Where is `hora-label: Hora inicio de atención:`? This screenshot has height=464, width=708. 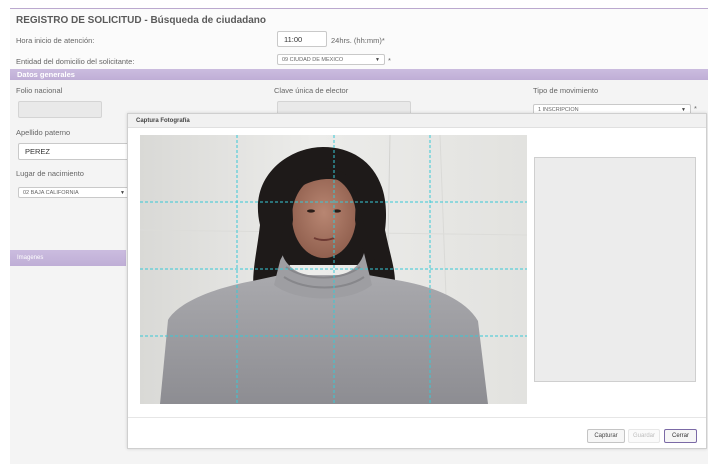 hora-label: Hora inicio de atención: is located at coordinates (55, 40).